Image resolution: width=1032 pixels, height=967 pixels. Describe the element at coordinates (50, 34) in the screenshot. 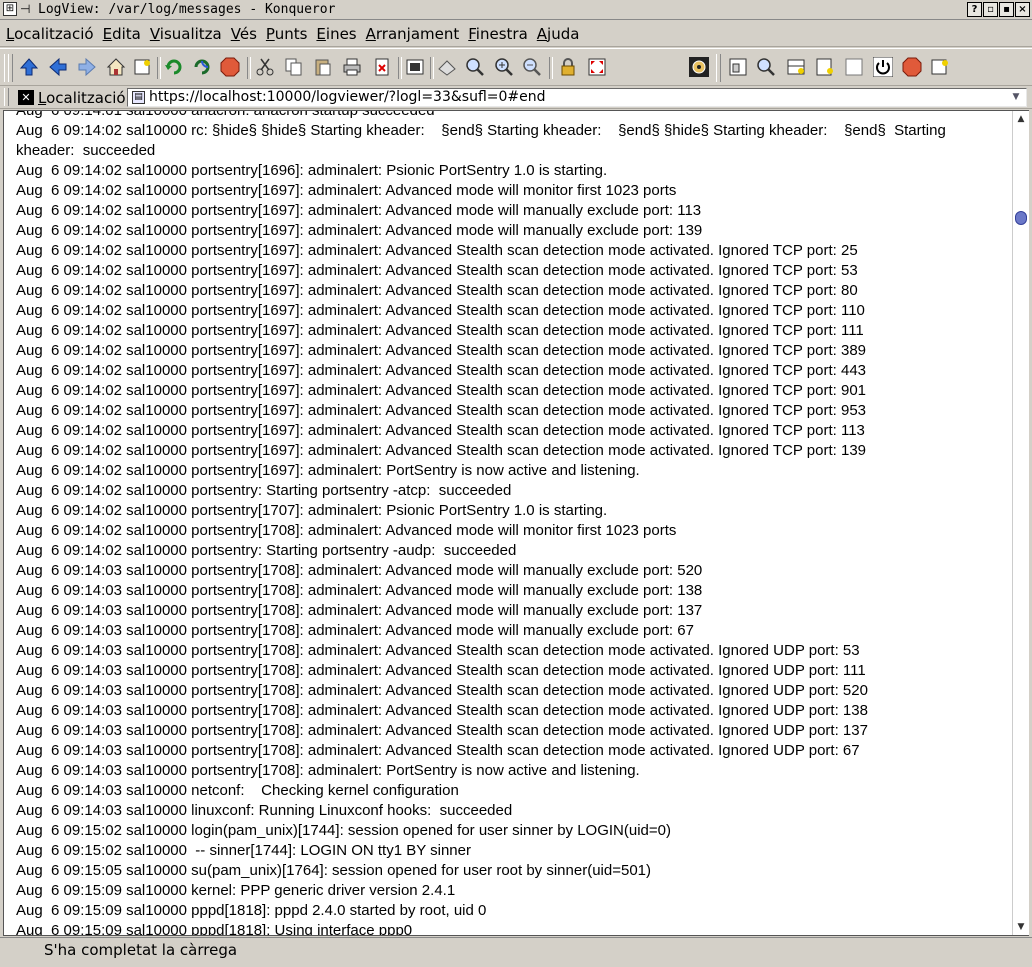

I see `menu-localitzacio: Localització` at that location.